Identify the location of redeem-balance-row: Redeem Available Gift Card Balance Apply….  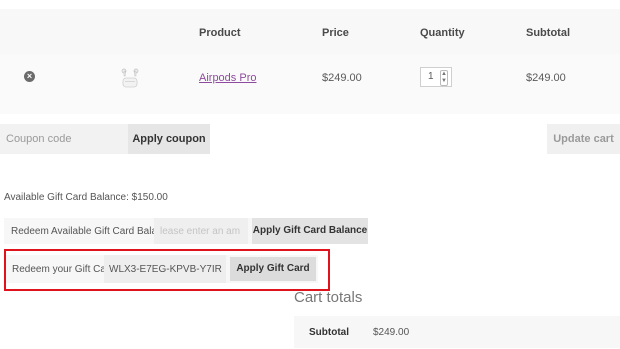
(186, 231).